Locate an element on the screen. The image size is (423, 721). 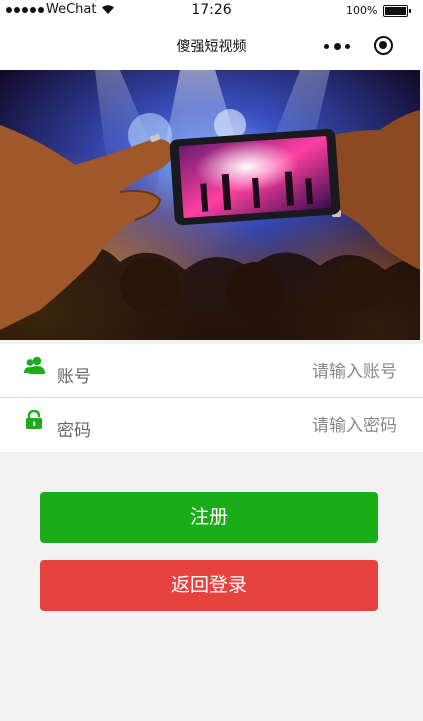
status-bar: WeChat 17:26 100% is located at coordinates (211, 11).